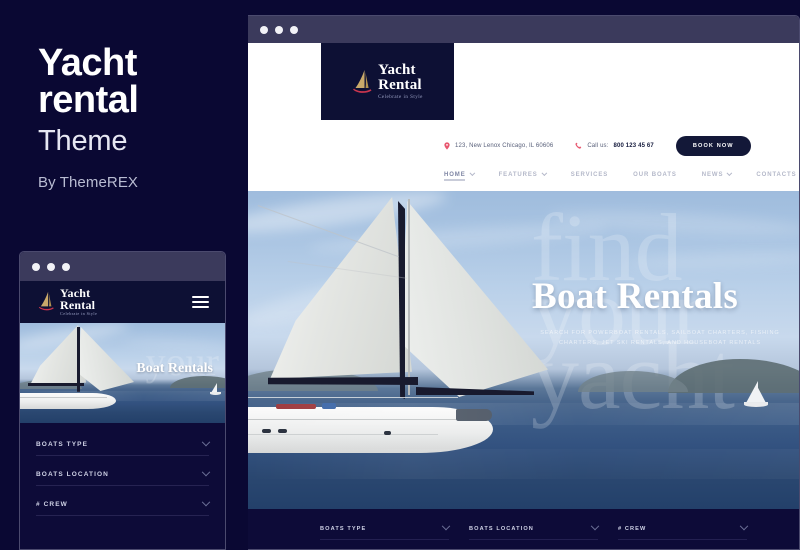 The height and width of the screenshot is (550, 800). Describe the element at coordinates (106, 359) in the screenshot. I see `headsail` at that location.